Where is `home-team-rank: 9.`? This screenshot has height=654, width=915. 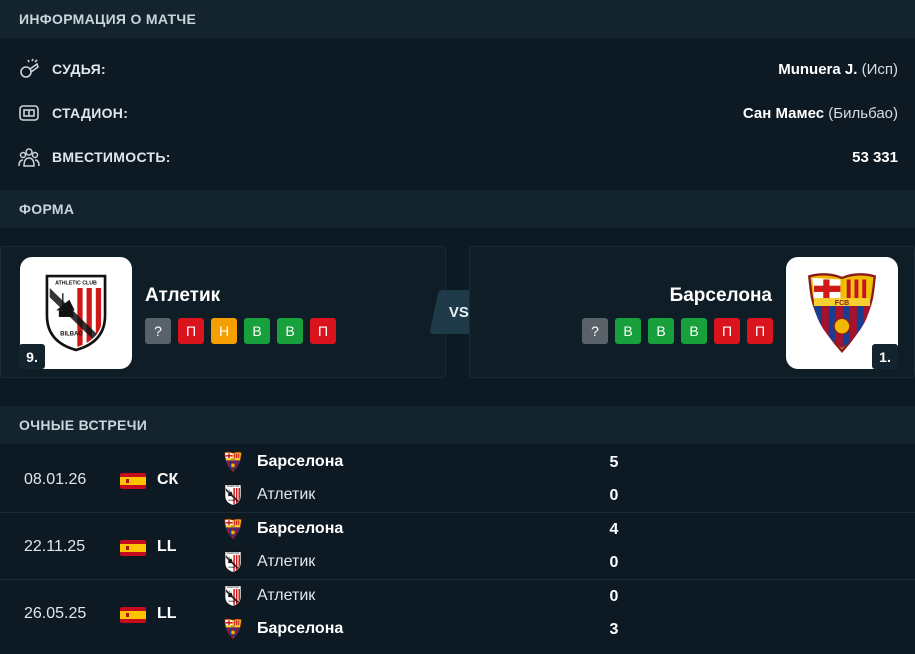 home-team-rank: 9. is located at coordinates (32, 356).